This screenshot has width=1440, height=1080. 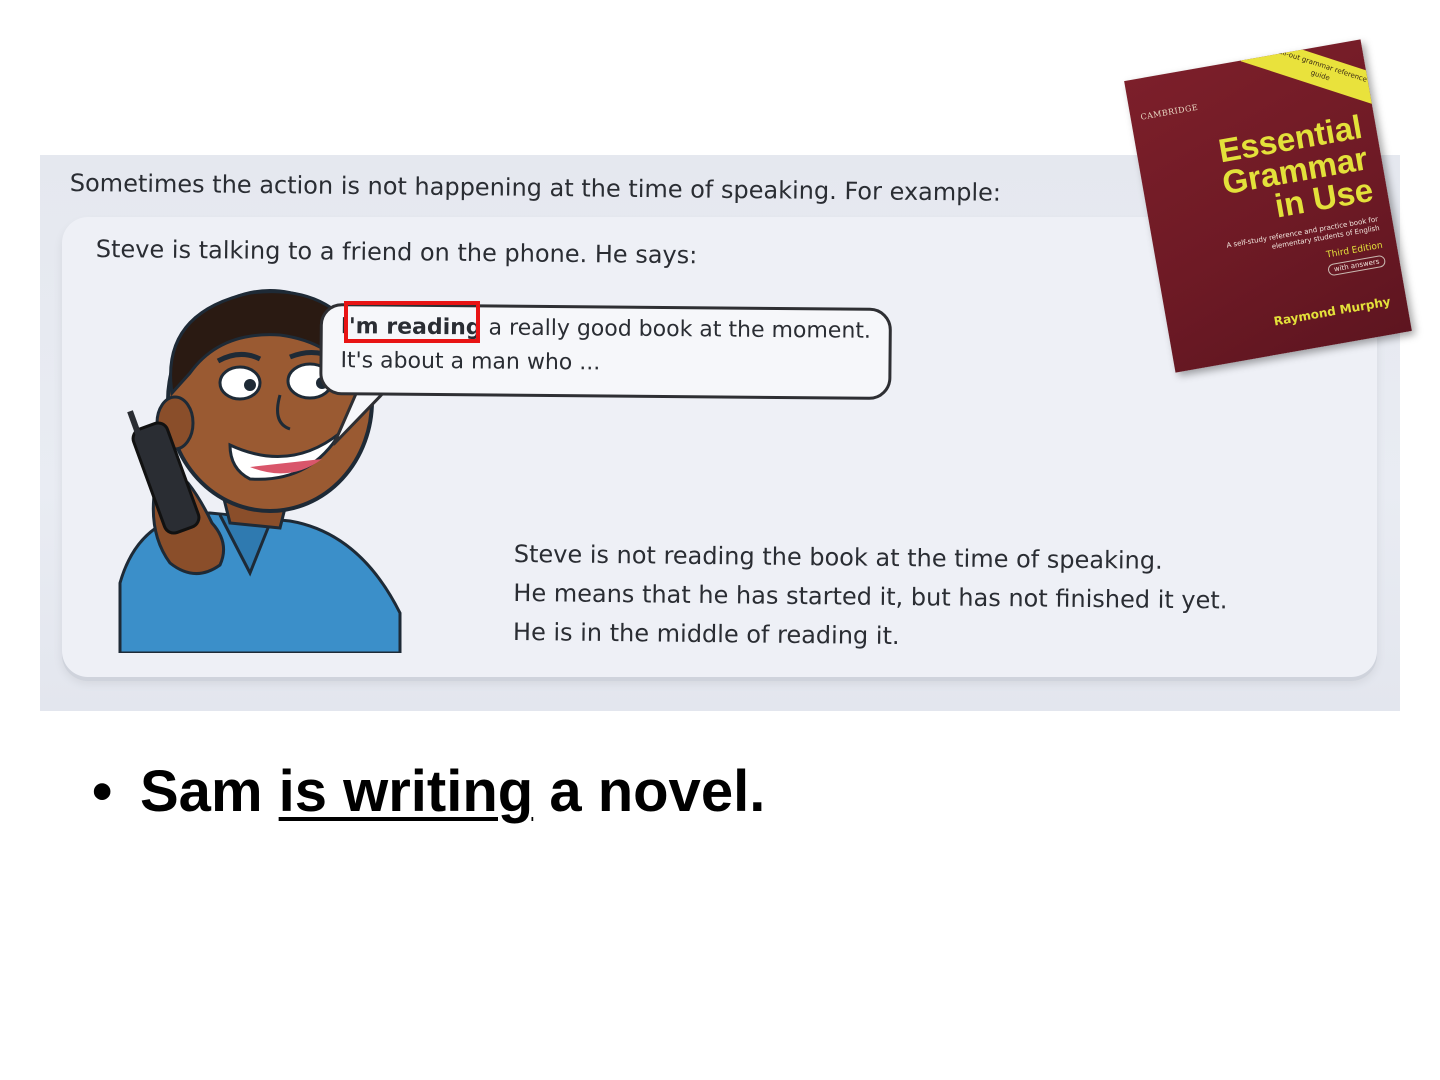 I want to click on example-sentence: • Sam is writing a novel., so click(x=428, y=791).